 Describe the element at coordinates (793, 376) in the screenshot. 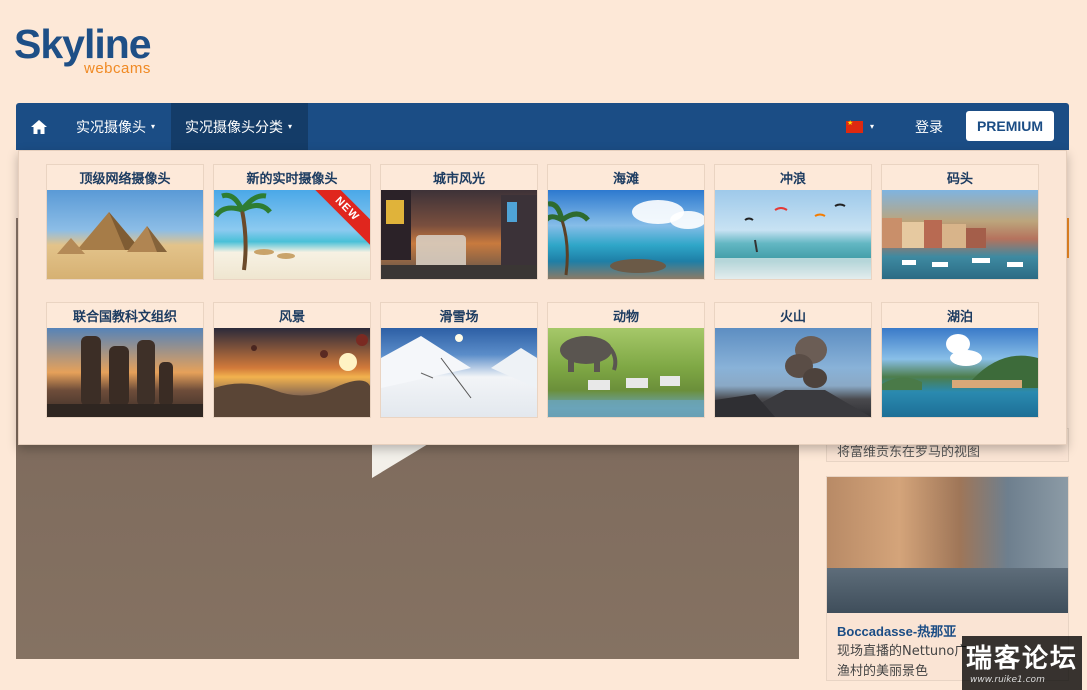

I see `volcano-eruption-illustration` at that location.